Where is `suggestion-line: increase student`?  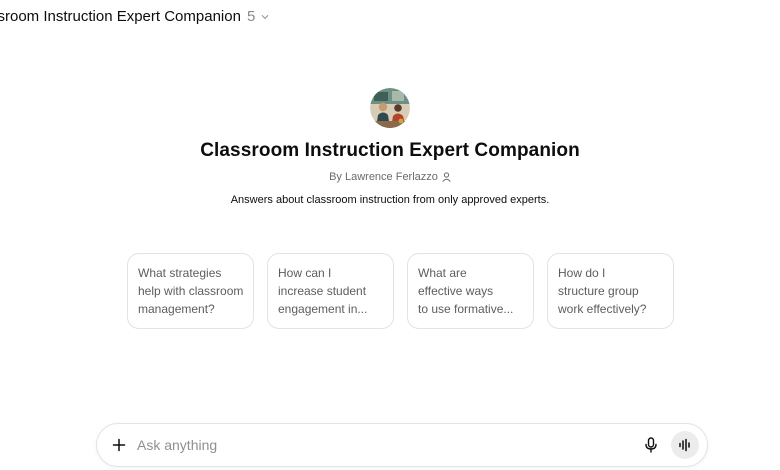
suggestion-line: increase student is located at coordinates (322, 291).